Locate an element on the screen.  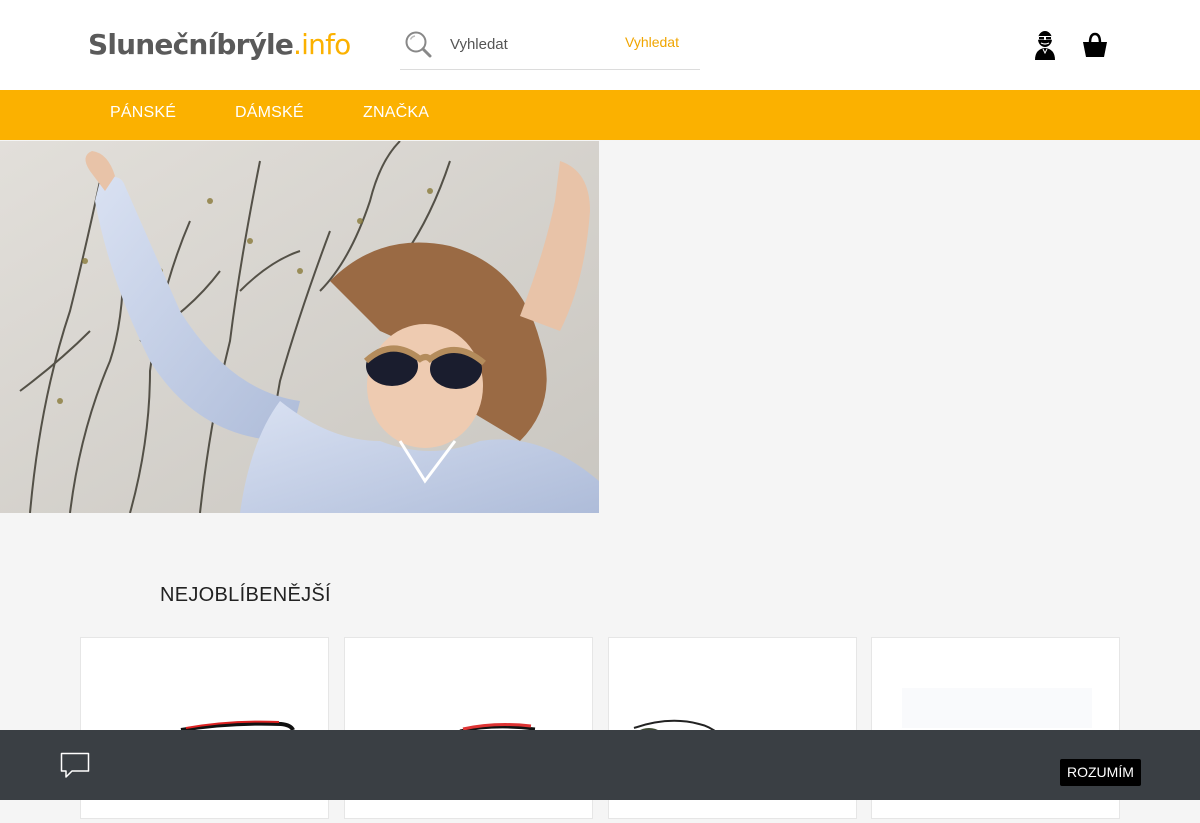
cookie-consent-bar: ROZUMÍM is located at coordinates (600, 765).